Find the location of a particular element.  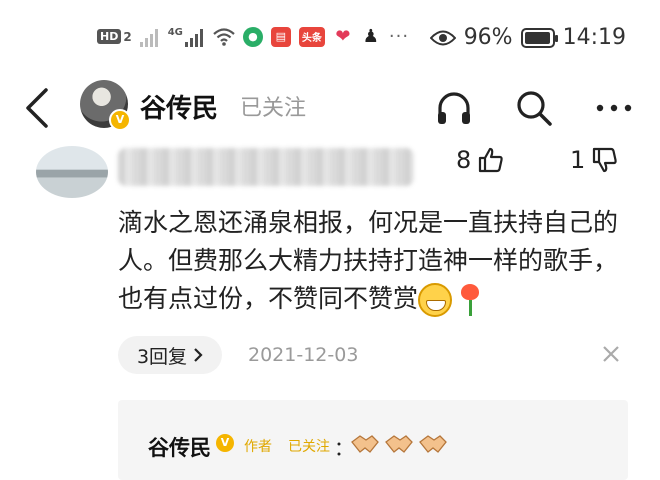

network-type: 4G is located at coordinates (175, 32).